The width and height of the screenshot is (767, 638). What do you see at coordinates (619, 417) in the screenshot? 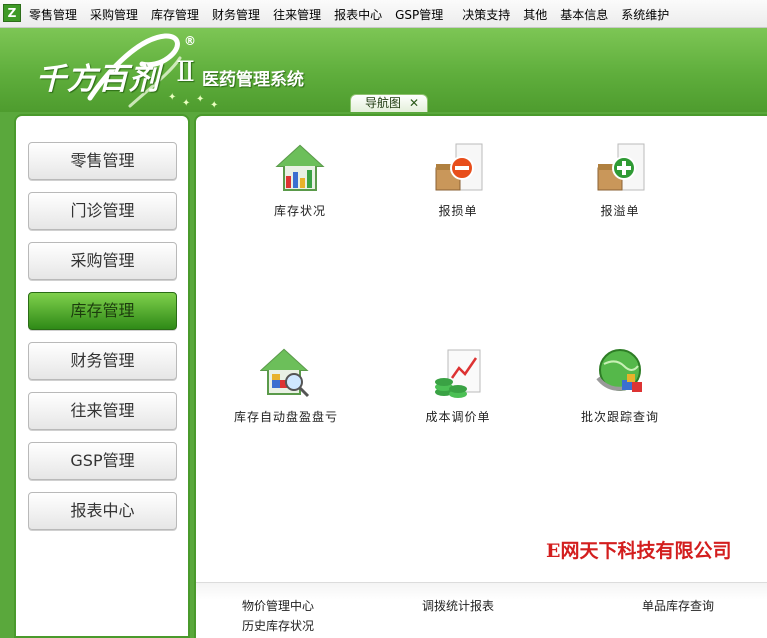
I see `tile-label: 批次跟踪查询` at bounding box center [619, 417].